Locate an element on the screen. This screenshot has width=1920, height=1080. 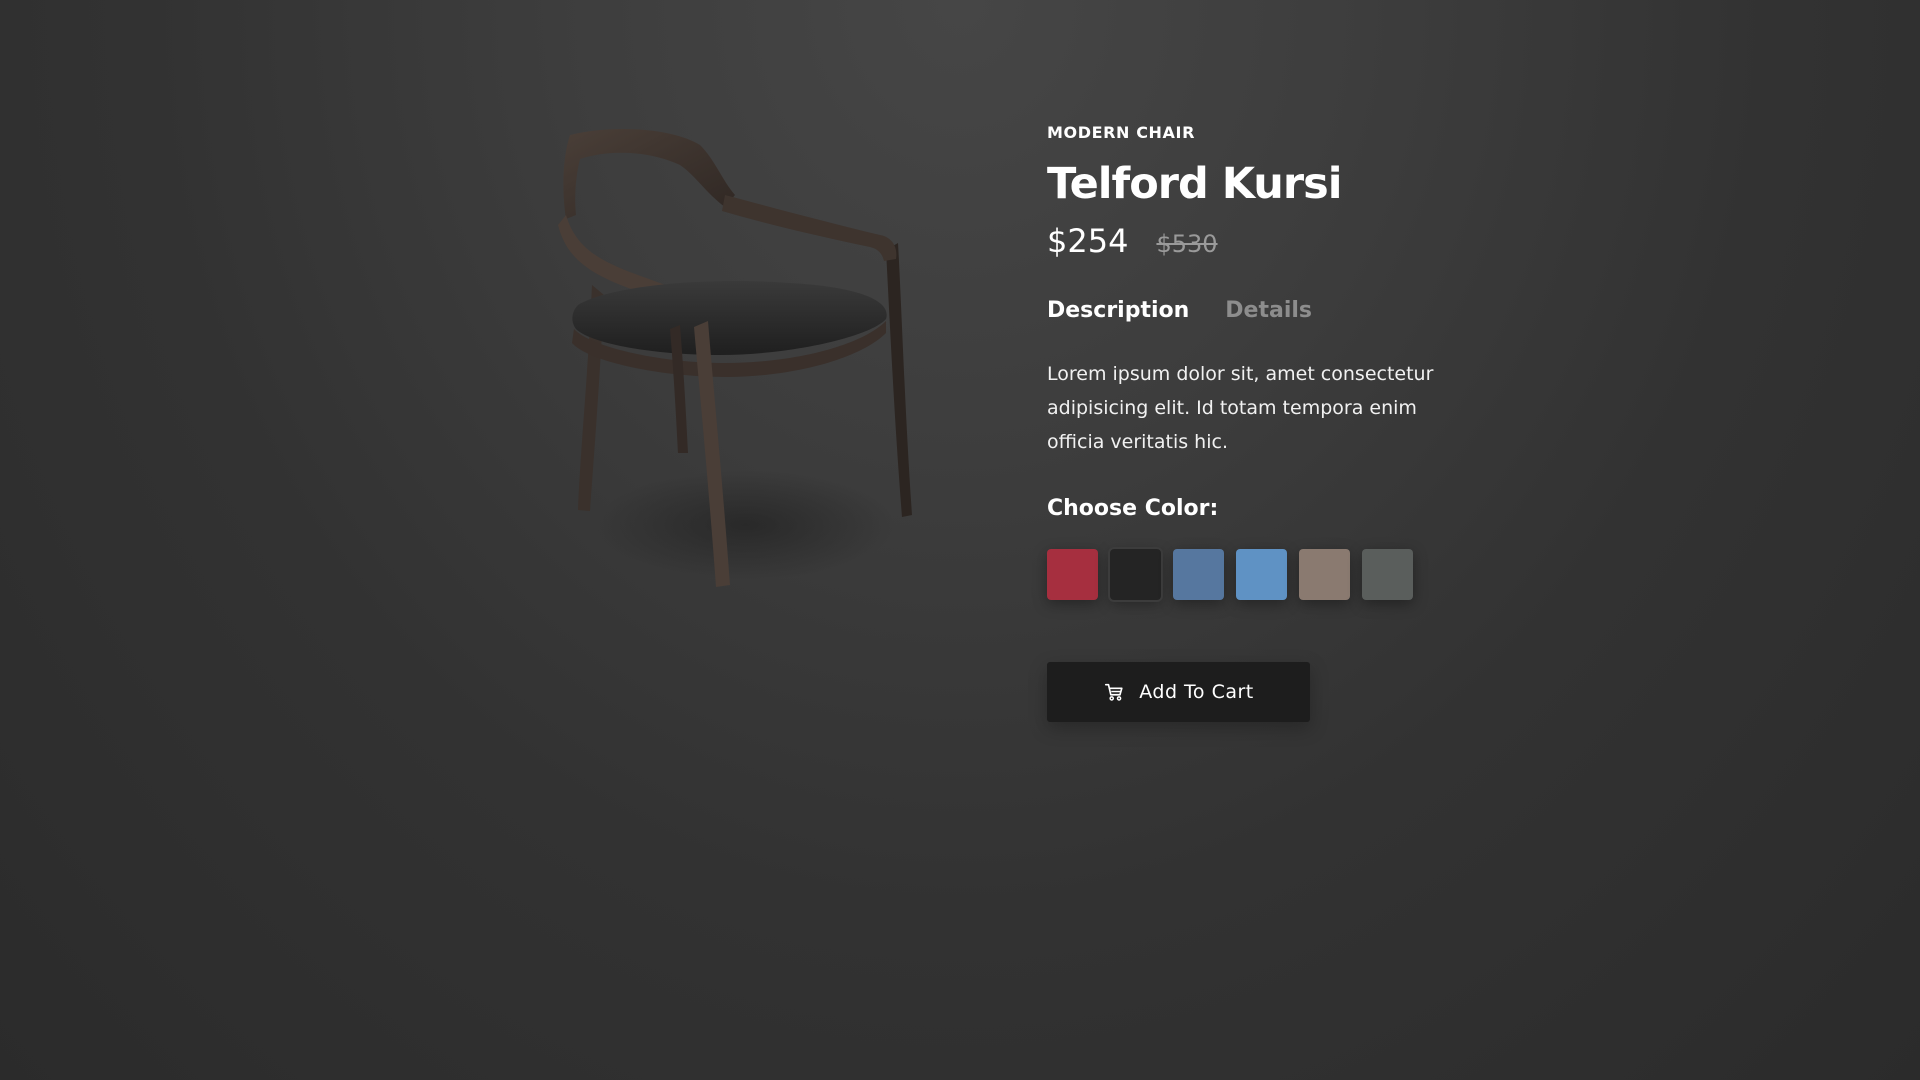
color-swatches is located at coordinates (1267, 574).